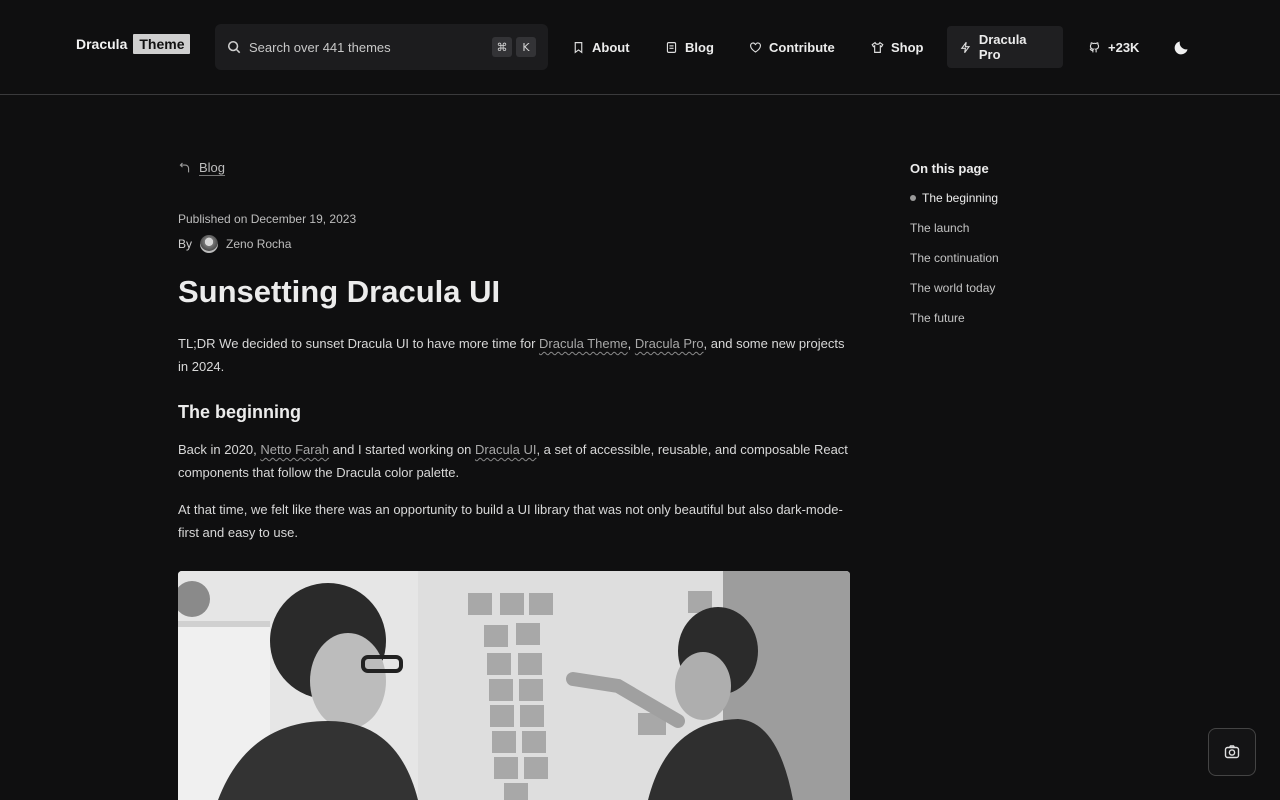 This screenshot has width=1280, height=800. Describe the element at coordinates (219, 449) in the screenshot. I see `p2-text-1: Back in 2020,` at that location.